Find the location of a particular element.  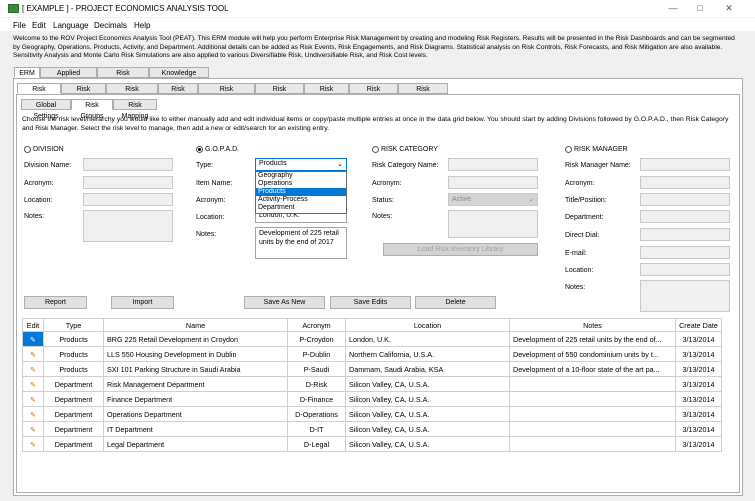

tab-risk-register: Risk Register is located at coordinates (83, 93).